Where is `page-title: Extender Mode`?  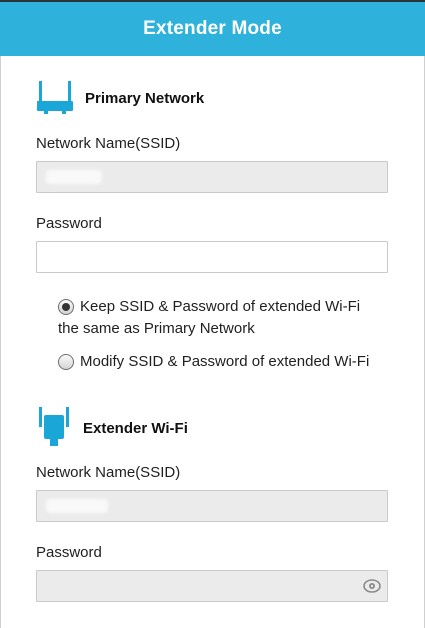 page-title: Extender Mode is located at coordinates (212, 28).